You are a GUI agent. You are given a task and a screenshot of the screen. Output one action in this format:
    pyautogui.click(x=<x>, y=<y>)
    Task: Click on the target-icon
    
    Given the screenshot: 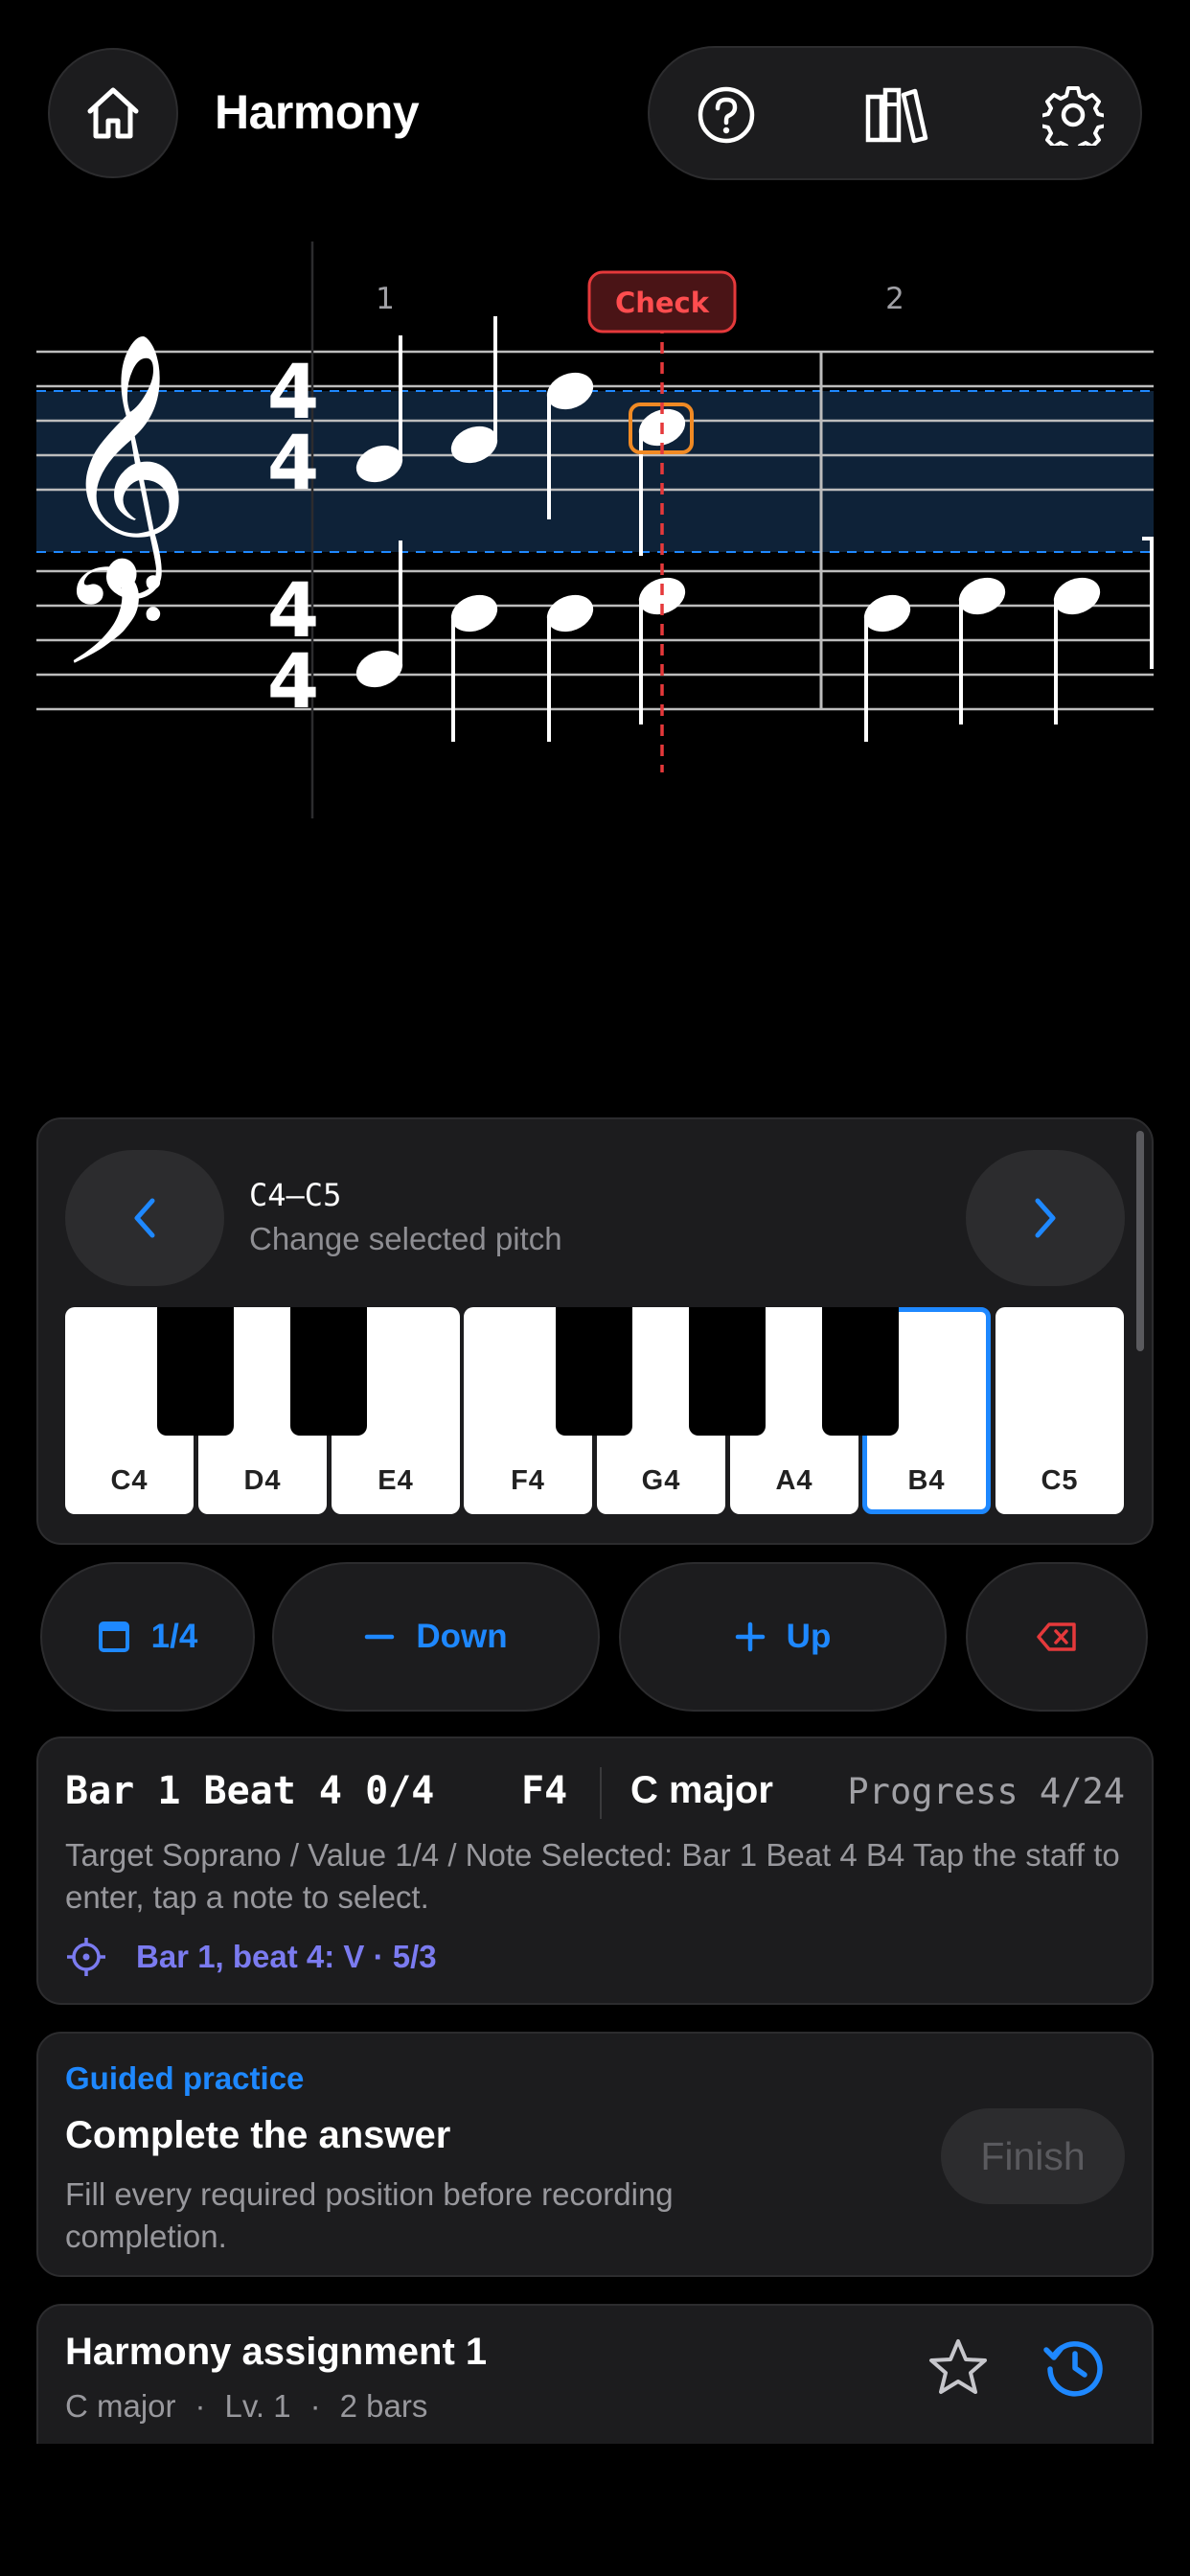 What is the action you would take?
    pyautogui.click(x=86, y=1957)
    